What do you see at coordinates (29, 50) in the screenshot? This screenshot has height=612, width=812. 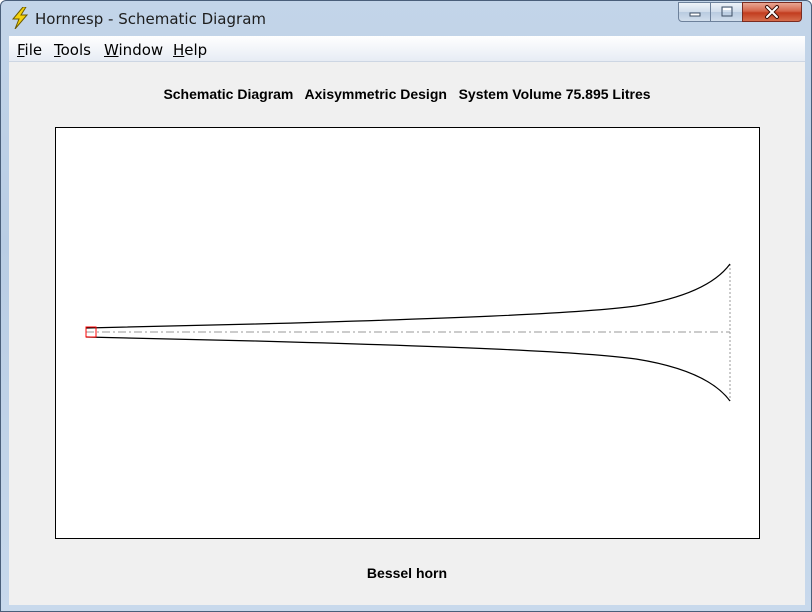 I see `menu-file: File` at bounding box center [29, 50].